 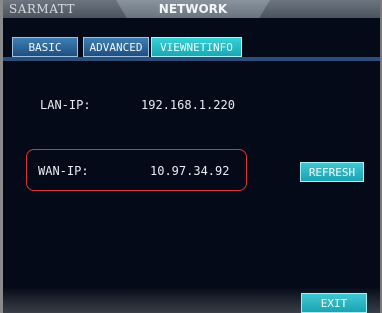 What do you see at coordinates (334, 303) in the screenshot?
I see `exit-button: EXIT` at bounding box center [334, 303].